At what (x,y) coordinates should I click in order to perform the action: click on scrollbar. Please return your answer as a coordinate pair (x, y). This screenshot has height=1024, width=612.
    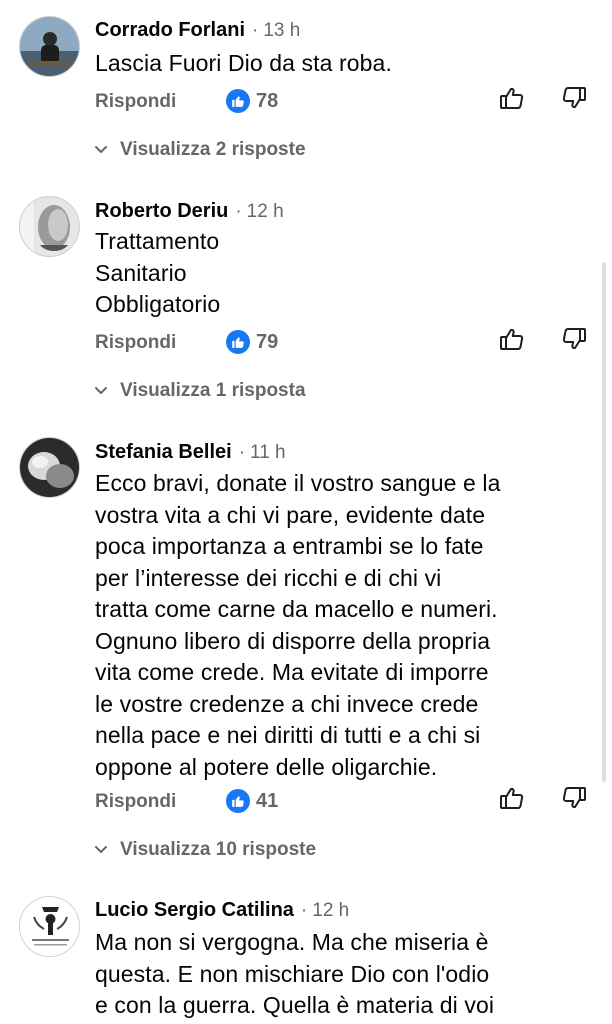
    Looking at the image, I should click on (604, 522).